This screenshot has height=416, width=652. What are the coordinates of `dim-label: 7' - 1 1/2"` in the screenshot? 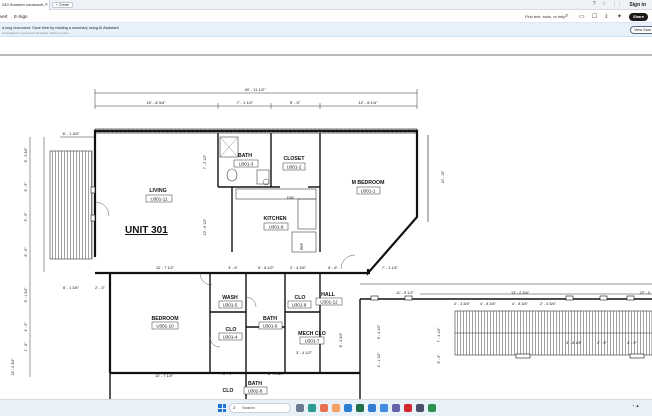 It's located at (245, 102).